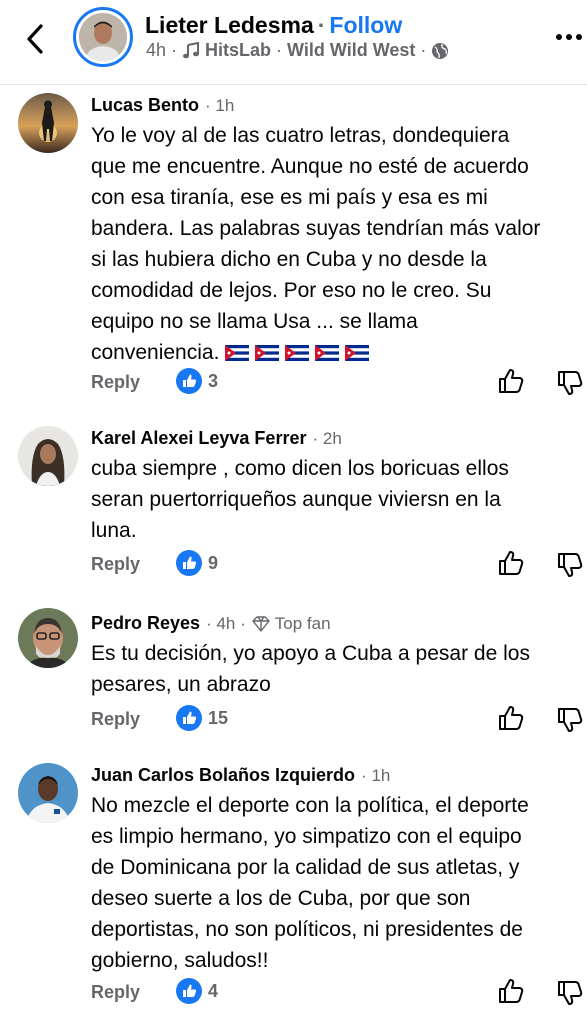  I want to click on like-count-value: 3, so click(213, 380).